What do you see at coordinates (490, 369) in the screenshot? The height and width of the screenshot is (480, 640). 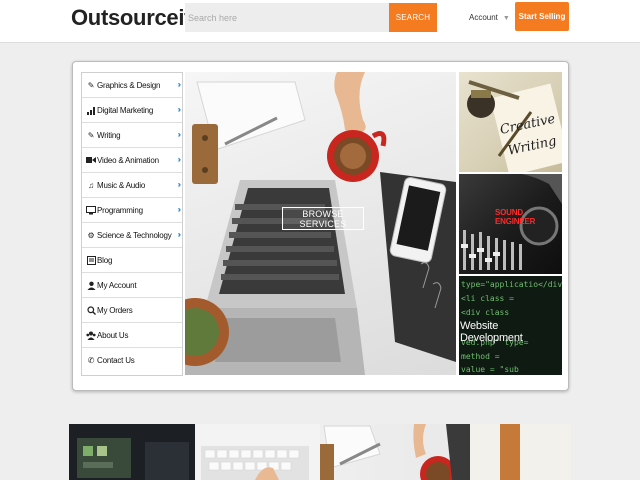 I see `code-line: value = "sub` at bounding box center [490, 369].